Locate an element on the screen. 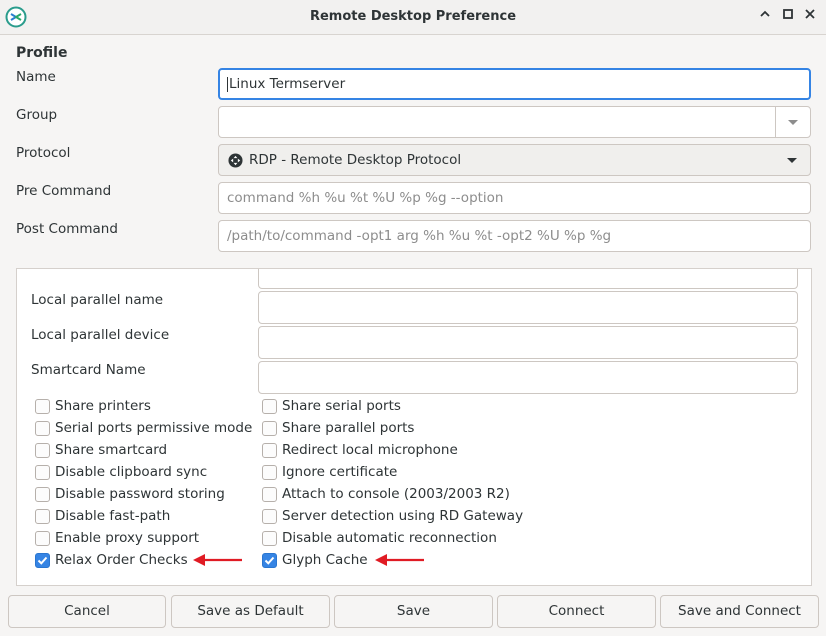 The width and height of the screenshot is (826, 636). option-label: Relax Order Checks is located at coordinates (121, 560).